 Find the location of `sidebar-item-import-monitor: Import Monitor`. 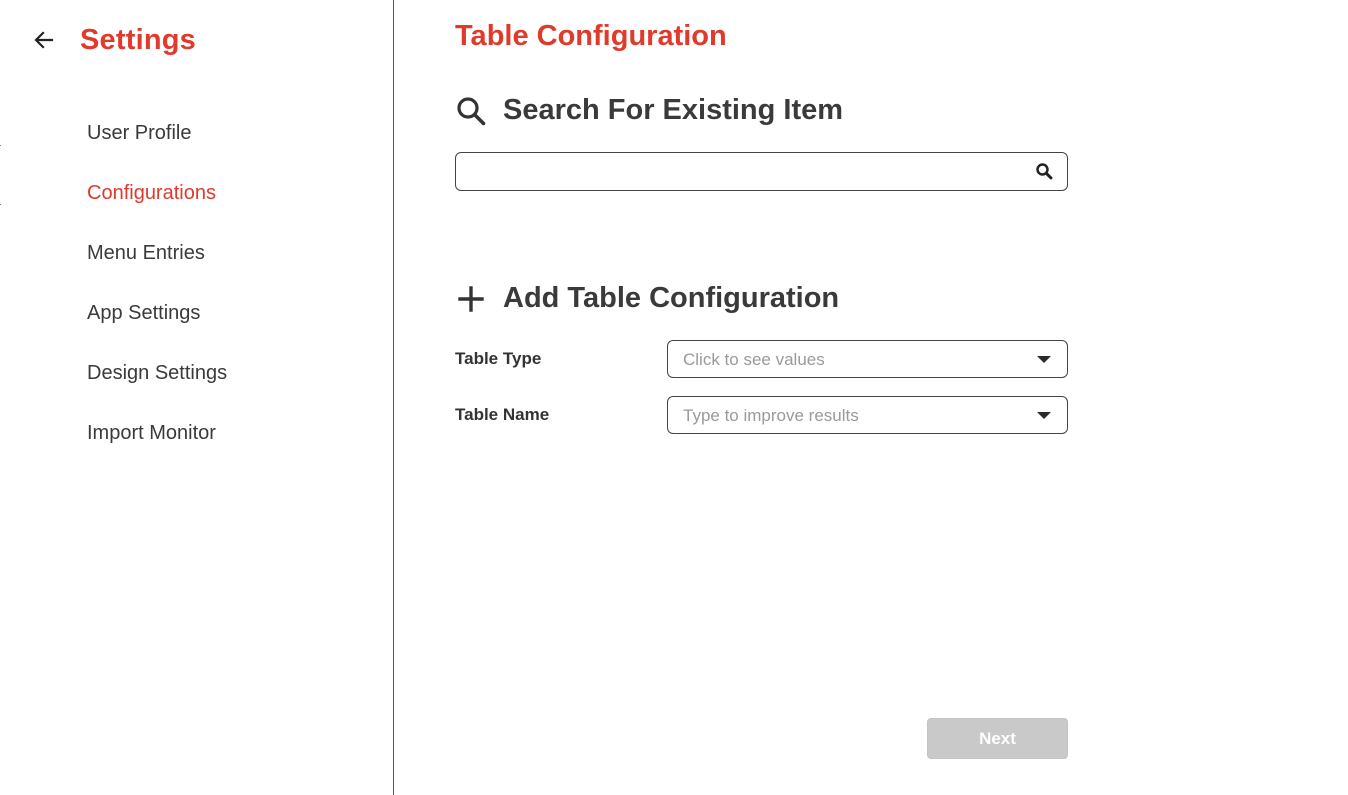

sidebar-item-import-monitor: Import Monitor is located at coordinates (157, 442).